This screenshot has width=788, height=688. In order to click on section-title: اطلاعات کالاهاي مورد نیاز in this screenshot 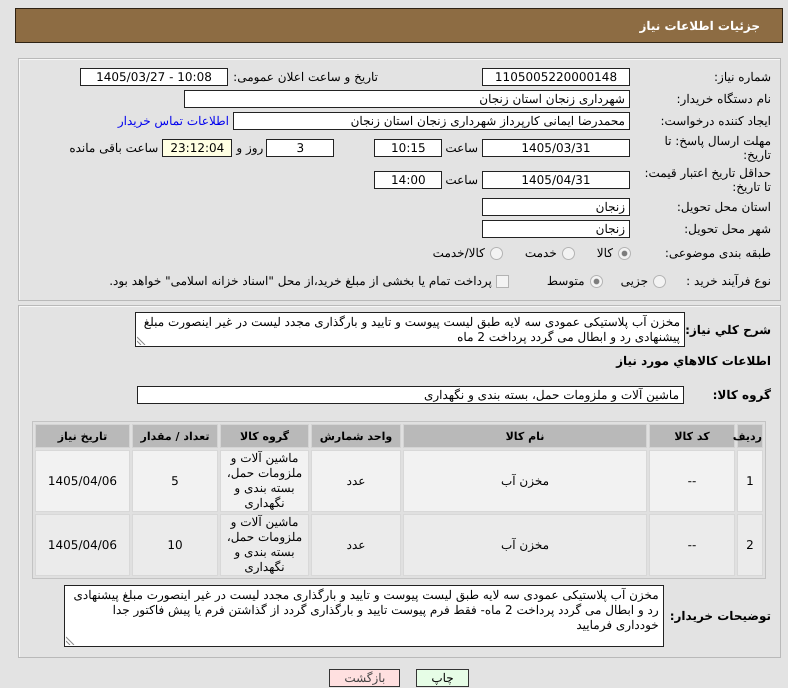, I will do `click(692, 361)`.